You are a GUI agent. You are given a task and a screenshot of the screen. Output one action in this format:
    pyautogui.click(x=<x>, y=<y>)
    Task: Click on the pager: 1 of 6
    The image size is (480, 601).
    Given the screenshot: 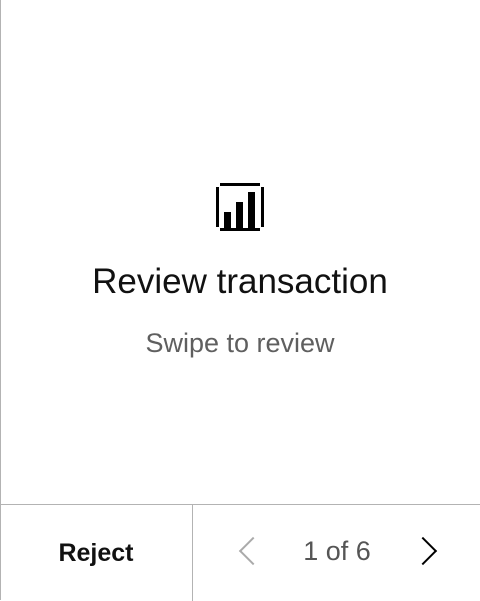 What is the action you would take?
    pyautogui.click(x=336, y=553)
    